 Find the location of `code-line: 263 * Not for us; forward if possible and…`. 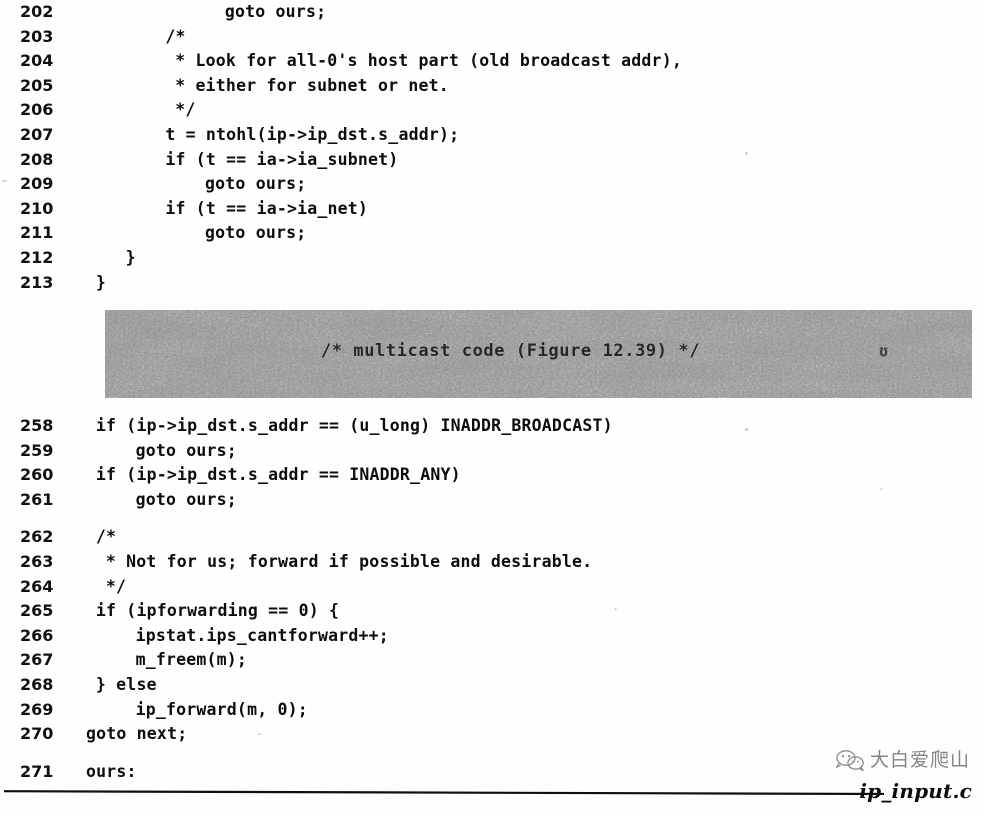

code-line: 263 * Not for us; forward if possible and… is located at coordinates (492, 562).